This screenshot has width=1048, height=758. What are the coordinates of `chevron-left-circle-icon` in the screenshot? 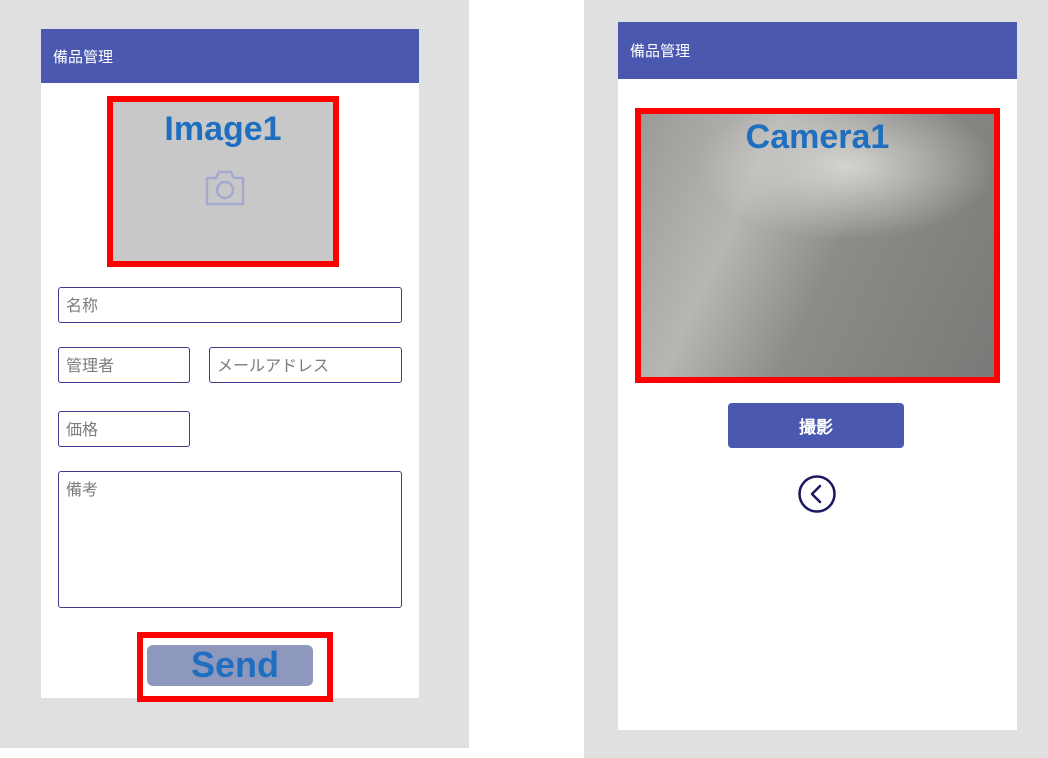 It's located at (817, 494).